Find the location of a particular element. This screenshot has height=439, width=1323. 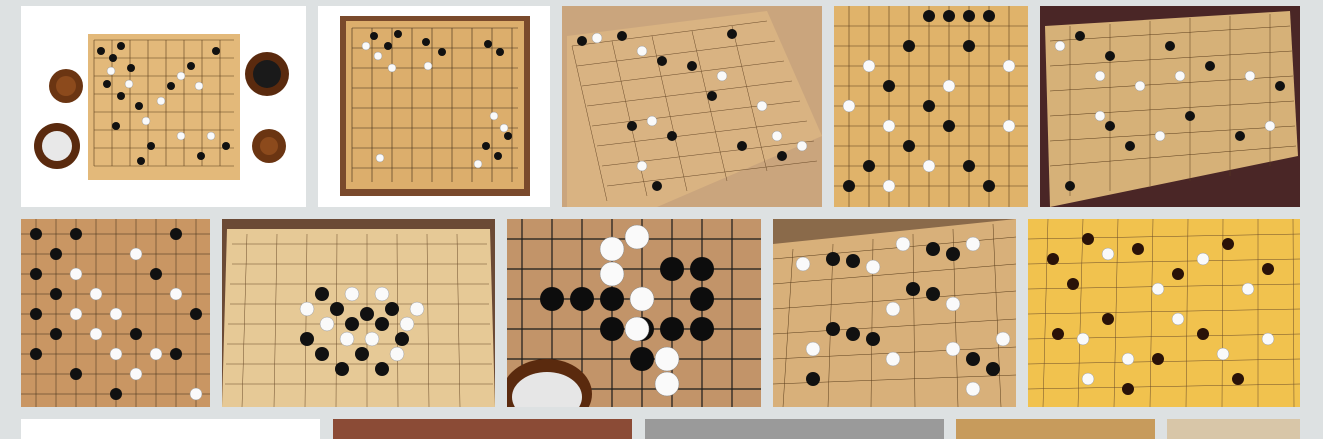

go-board-angled-wood-table-image is located at coordinates (692, 106).